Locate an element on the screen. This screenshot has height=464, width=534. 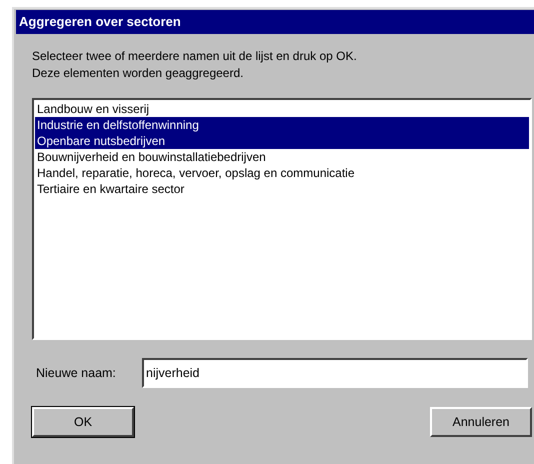
cancel-button: Annuleren is located at coordinates (481, 422).